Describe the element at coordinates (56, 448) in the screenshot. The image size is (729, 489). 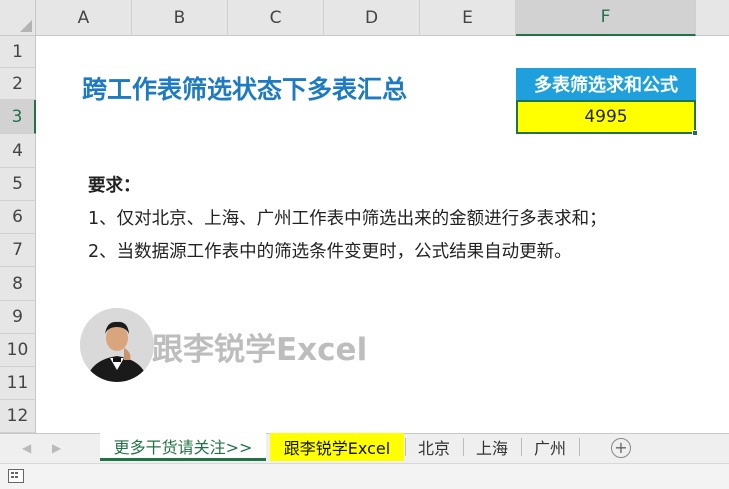
I see `scroll-tabs-right-icon: ▶` at that location.